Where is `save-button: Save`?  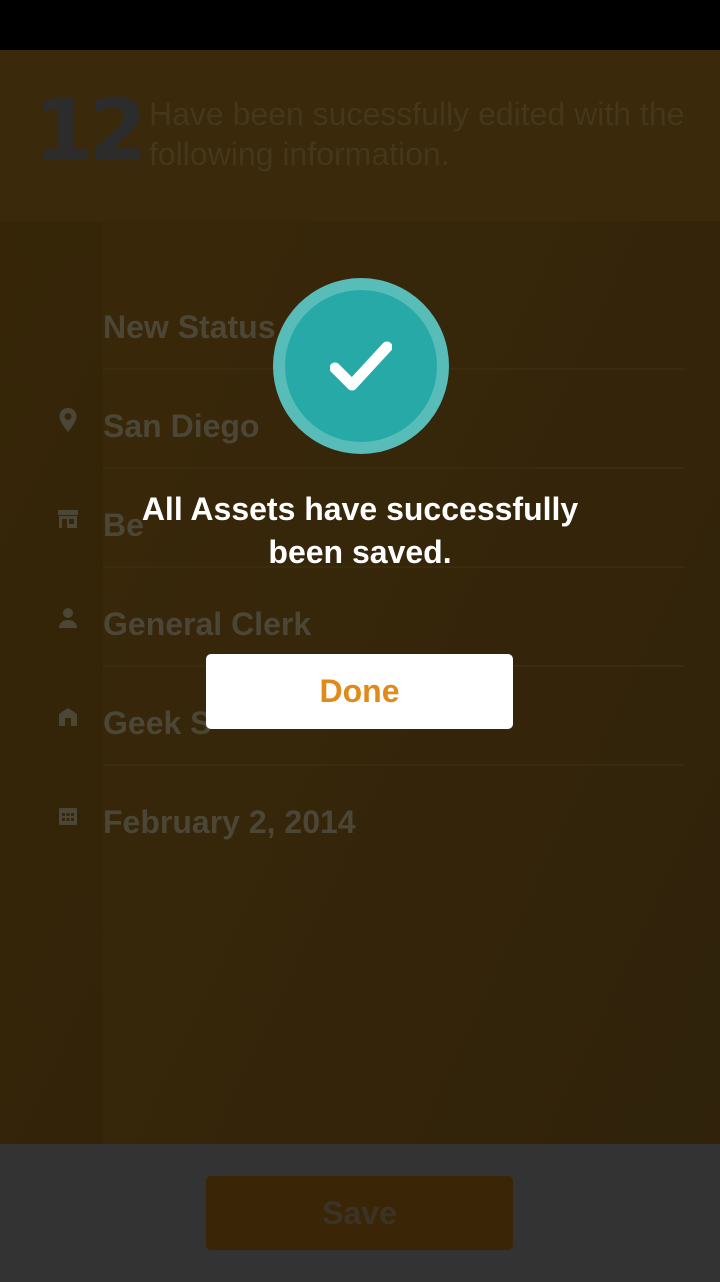
save-button: Save is located at coordinates (359, 1213).